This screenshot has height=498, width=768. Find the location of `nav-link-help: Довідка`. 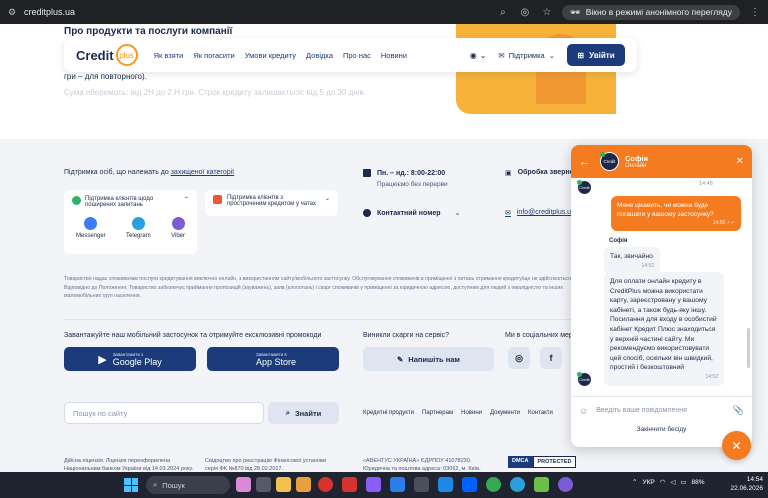

nav-link-help: Довідка is located at coordinates (319, 55).